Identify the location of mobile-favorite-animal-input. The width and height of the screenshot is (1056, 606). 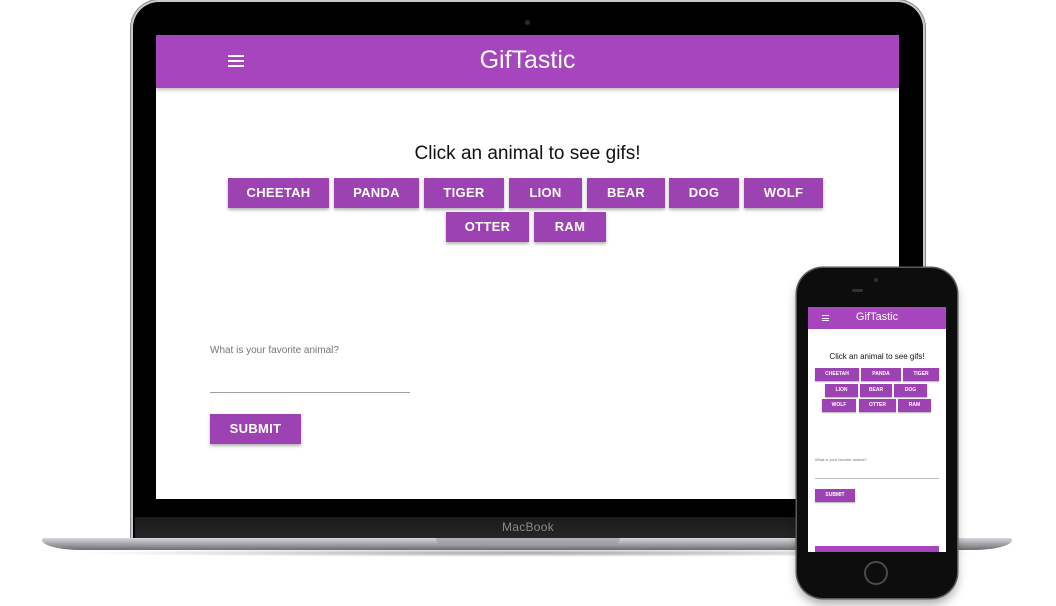
(877, 478).